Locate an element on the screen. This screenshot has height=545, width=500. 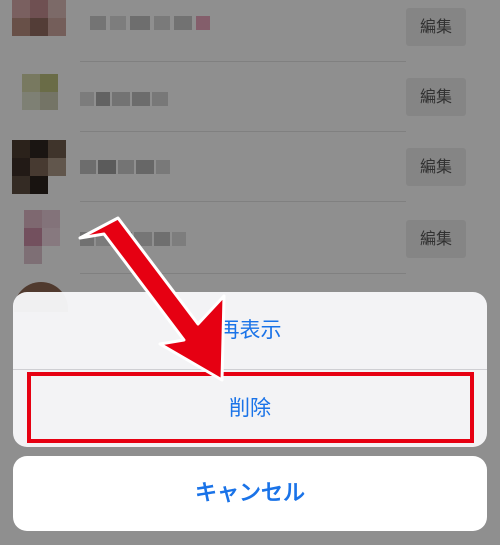
cancel-button: キャンセル is located at coordinates (250, 493).